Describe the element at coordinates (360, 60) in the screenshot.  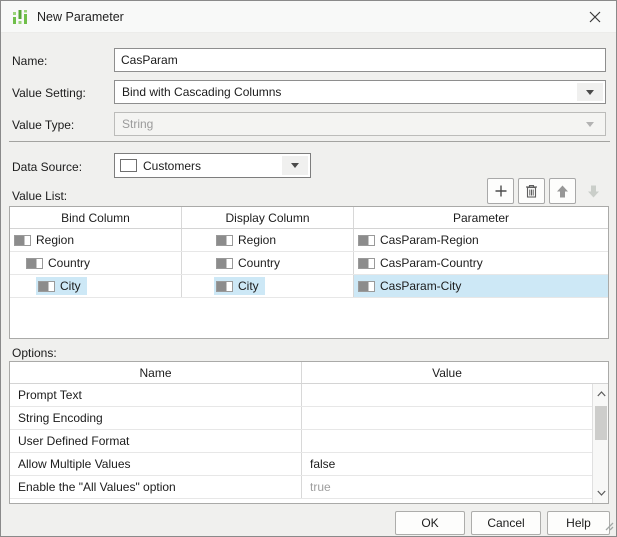
I see `name-input` at that location.